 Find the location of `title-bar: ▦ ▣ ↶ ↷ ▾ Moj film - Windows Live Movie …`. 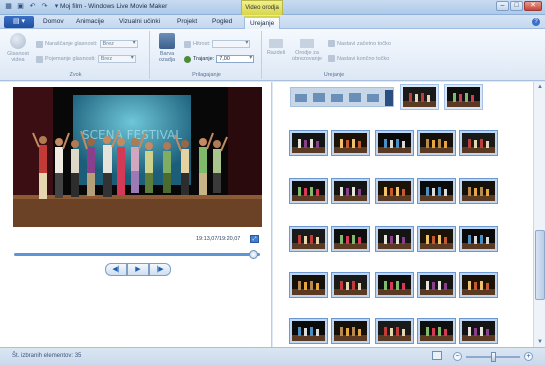

title-bar: ▦ ▣ ↶ ↷ ▾ Moj film - Windows Live Movie … is located at coordinates (272, 7).